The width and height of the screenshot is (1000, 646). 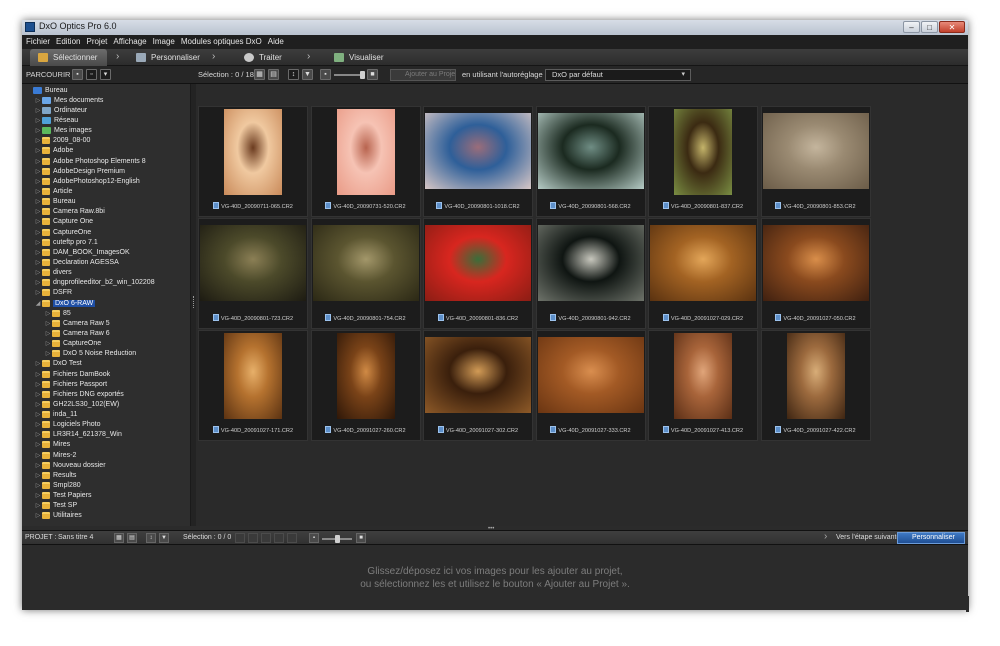 I want to click on tree-item: ▷ Declaration AGESSA, so click(x=106, y=262).